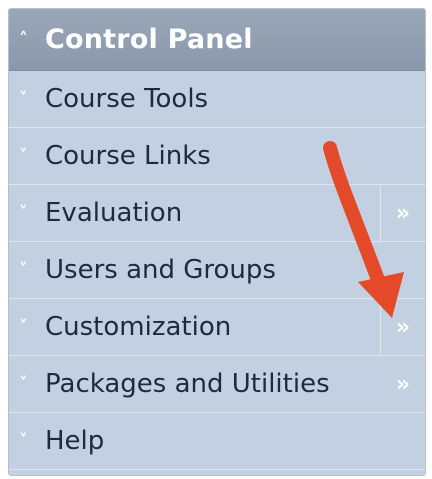  I want to click on menu-item-course-tools: ˅ Course Tools, so click(217, 99).